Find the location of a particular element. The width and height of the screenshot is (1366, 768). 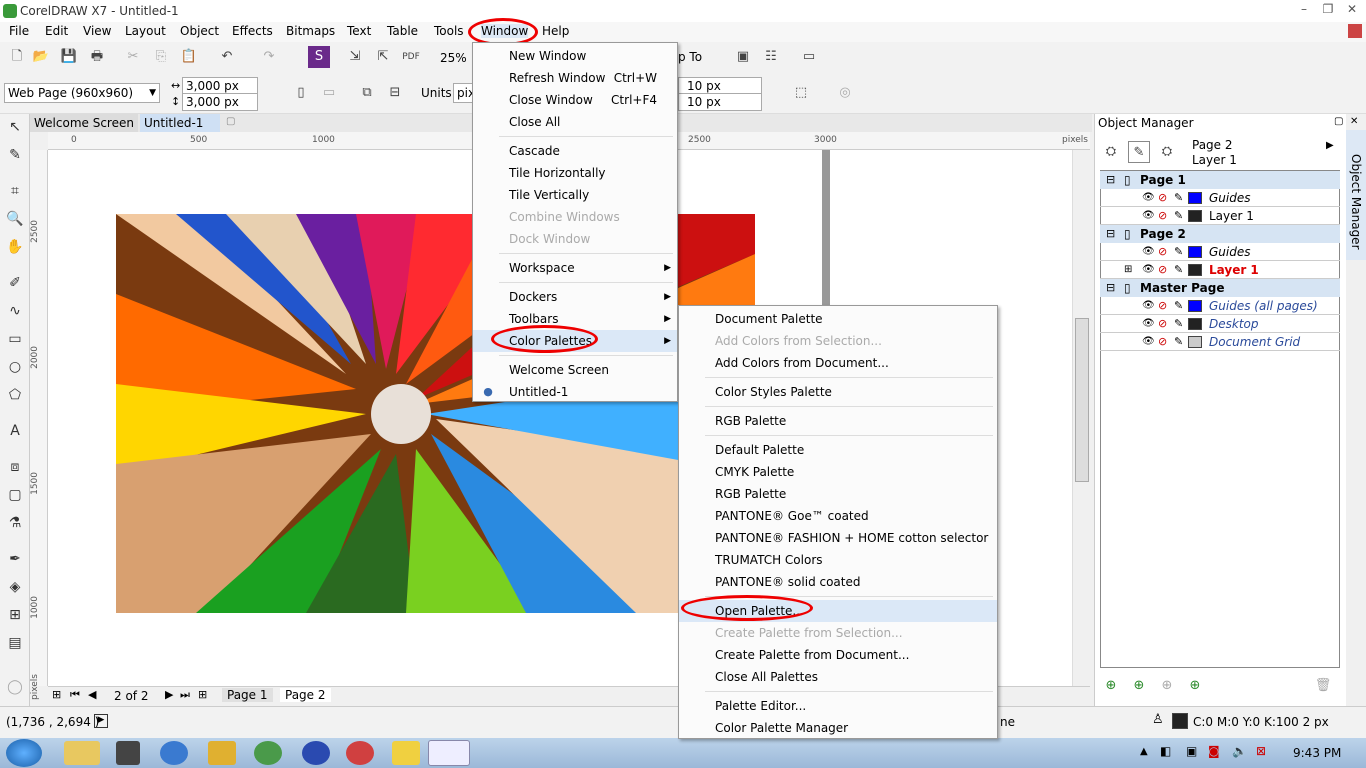

transparency-tool-icon: ▢ is located at coordinates (15, 495).